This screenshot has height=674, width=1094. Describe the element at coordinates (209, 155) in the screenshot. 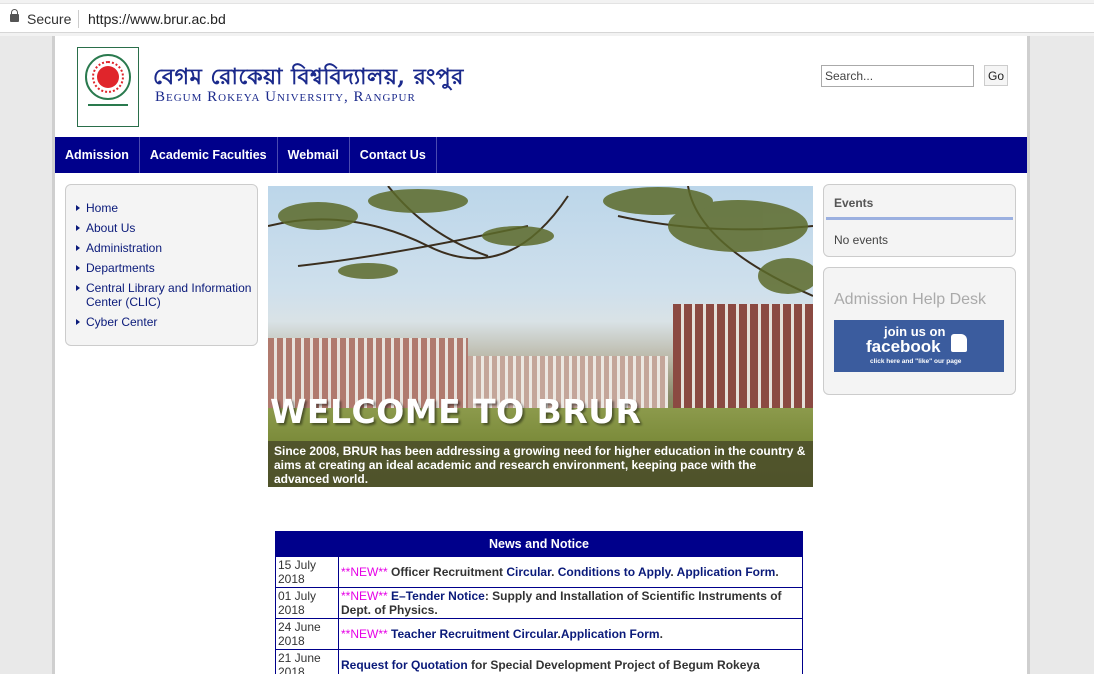

I see `nav-academic-faculties: Academic Faculties` at that location.